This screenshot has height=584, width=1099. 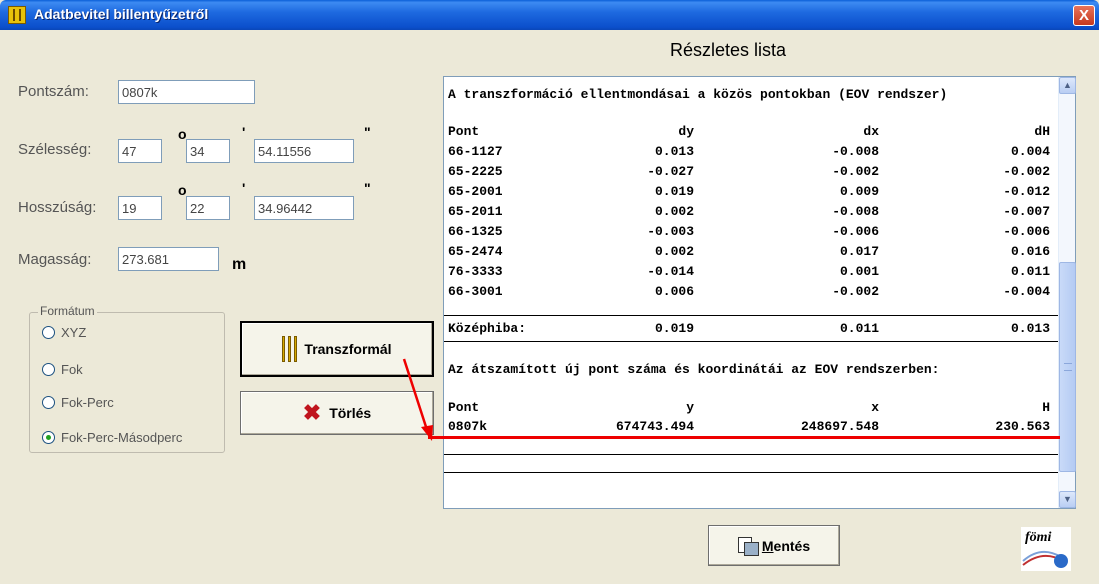 I want to click on radio-fok: Fok, so click(x=62, y=369).